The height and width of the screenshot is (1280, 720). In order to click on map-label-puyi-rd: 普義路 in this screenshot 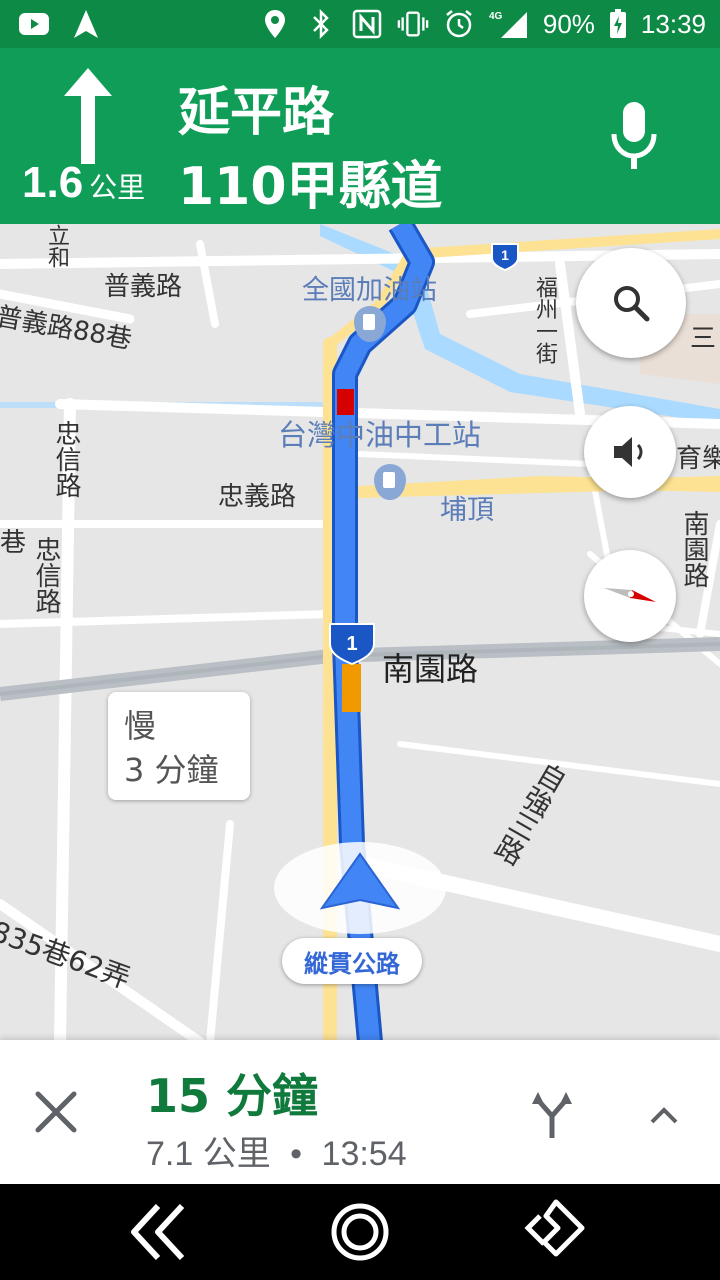, I will do `click(143, 287)`.